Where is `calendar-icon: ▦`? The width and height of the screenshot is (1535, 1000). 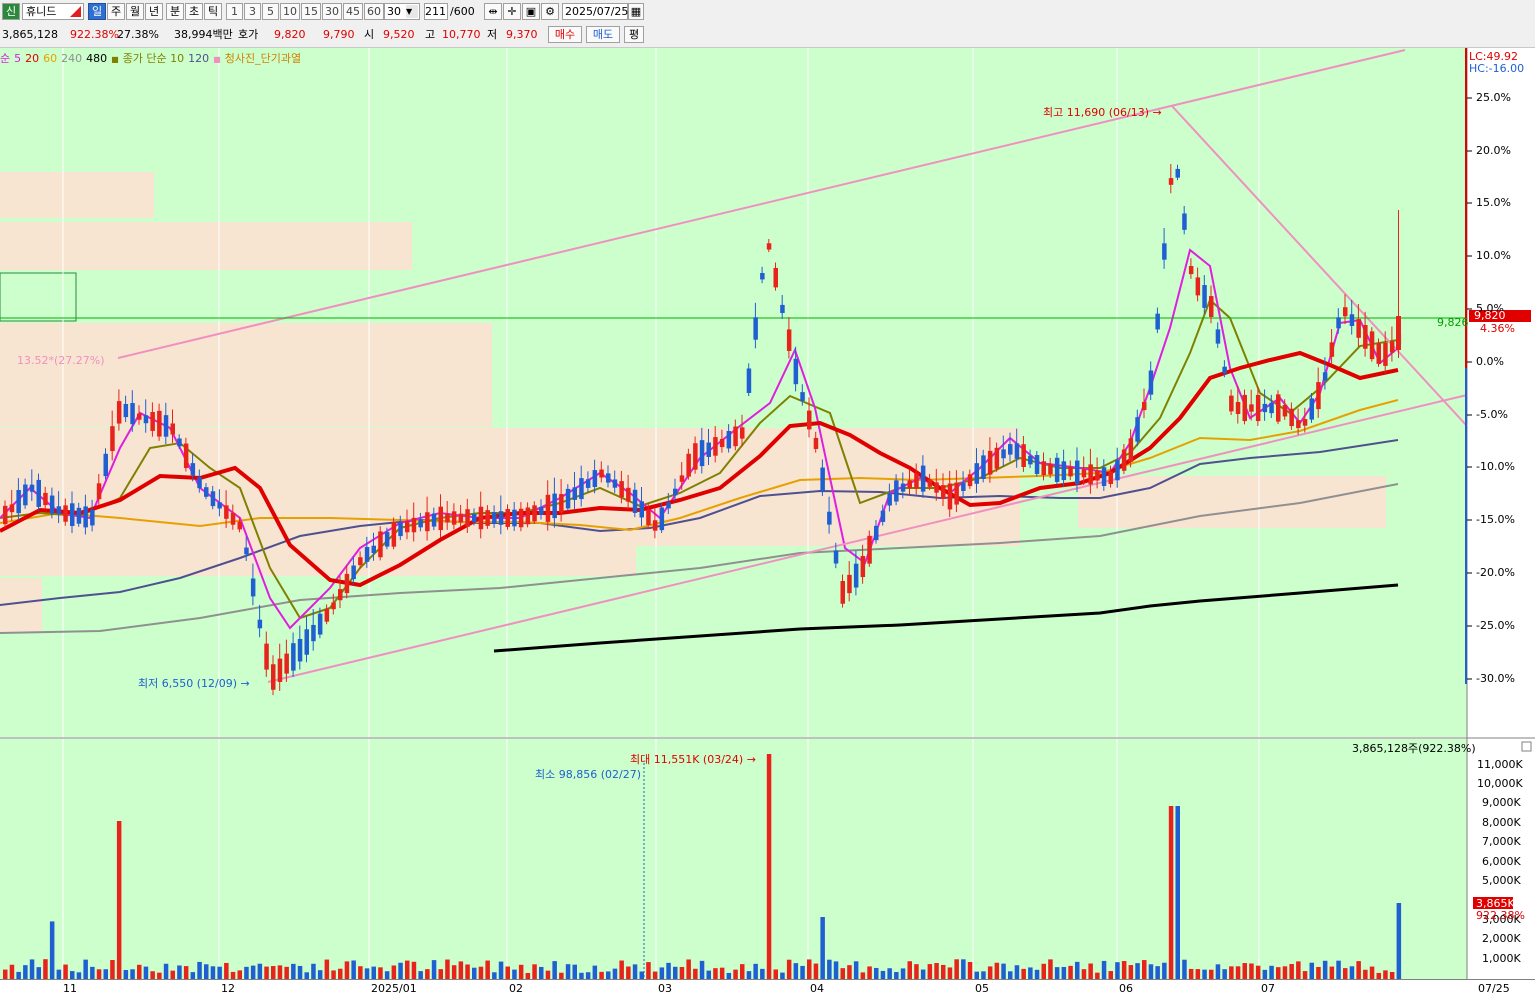
calendar-icon: ▦ is located at coordinates (636, 11).